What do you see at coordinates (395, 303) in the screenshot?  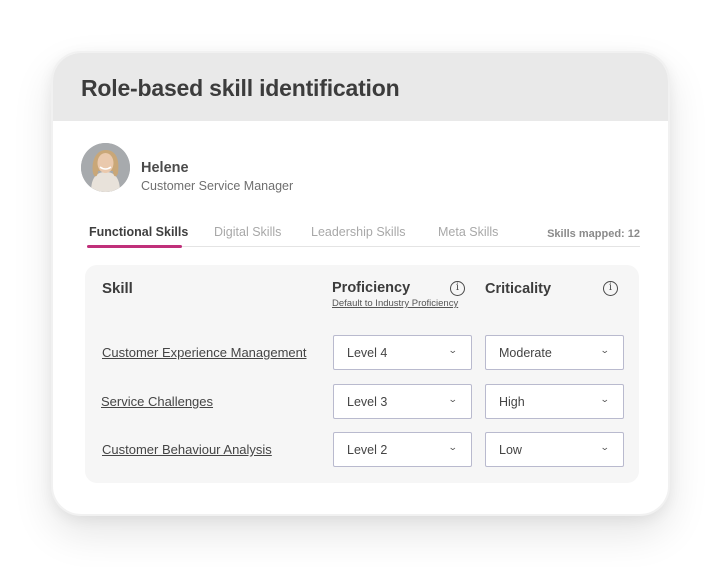 I see `default-industry-proficiency-link: Default to Industry Proficiency` at bounding box center [395, 303].